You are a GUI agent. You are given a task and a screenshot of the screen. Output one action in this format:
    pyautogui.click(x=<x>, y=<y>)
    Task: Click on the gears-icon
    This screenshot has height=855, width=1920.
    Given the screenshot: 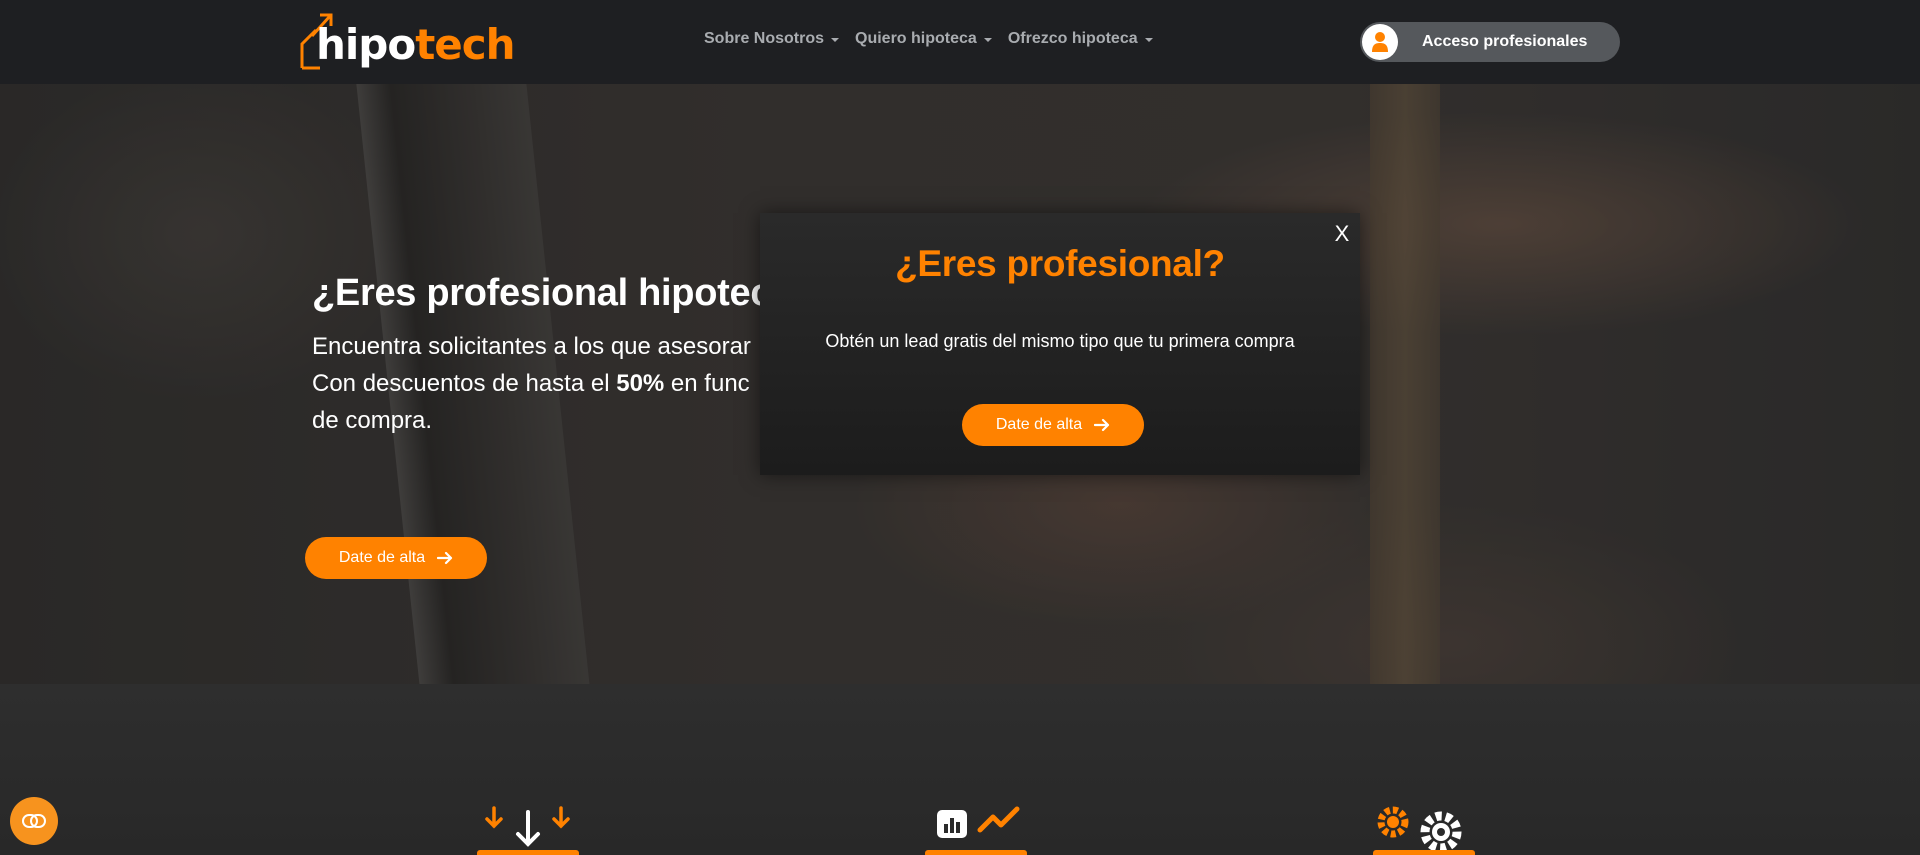 What is the action you would take?
    pyautogui.click(x=1419, y=829)
    